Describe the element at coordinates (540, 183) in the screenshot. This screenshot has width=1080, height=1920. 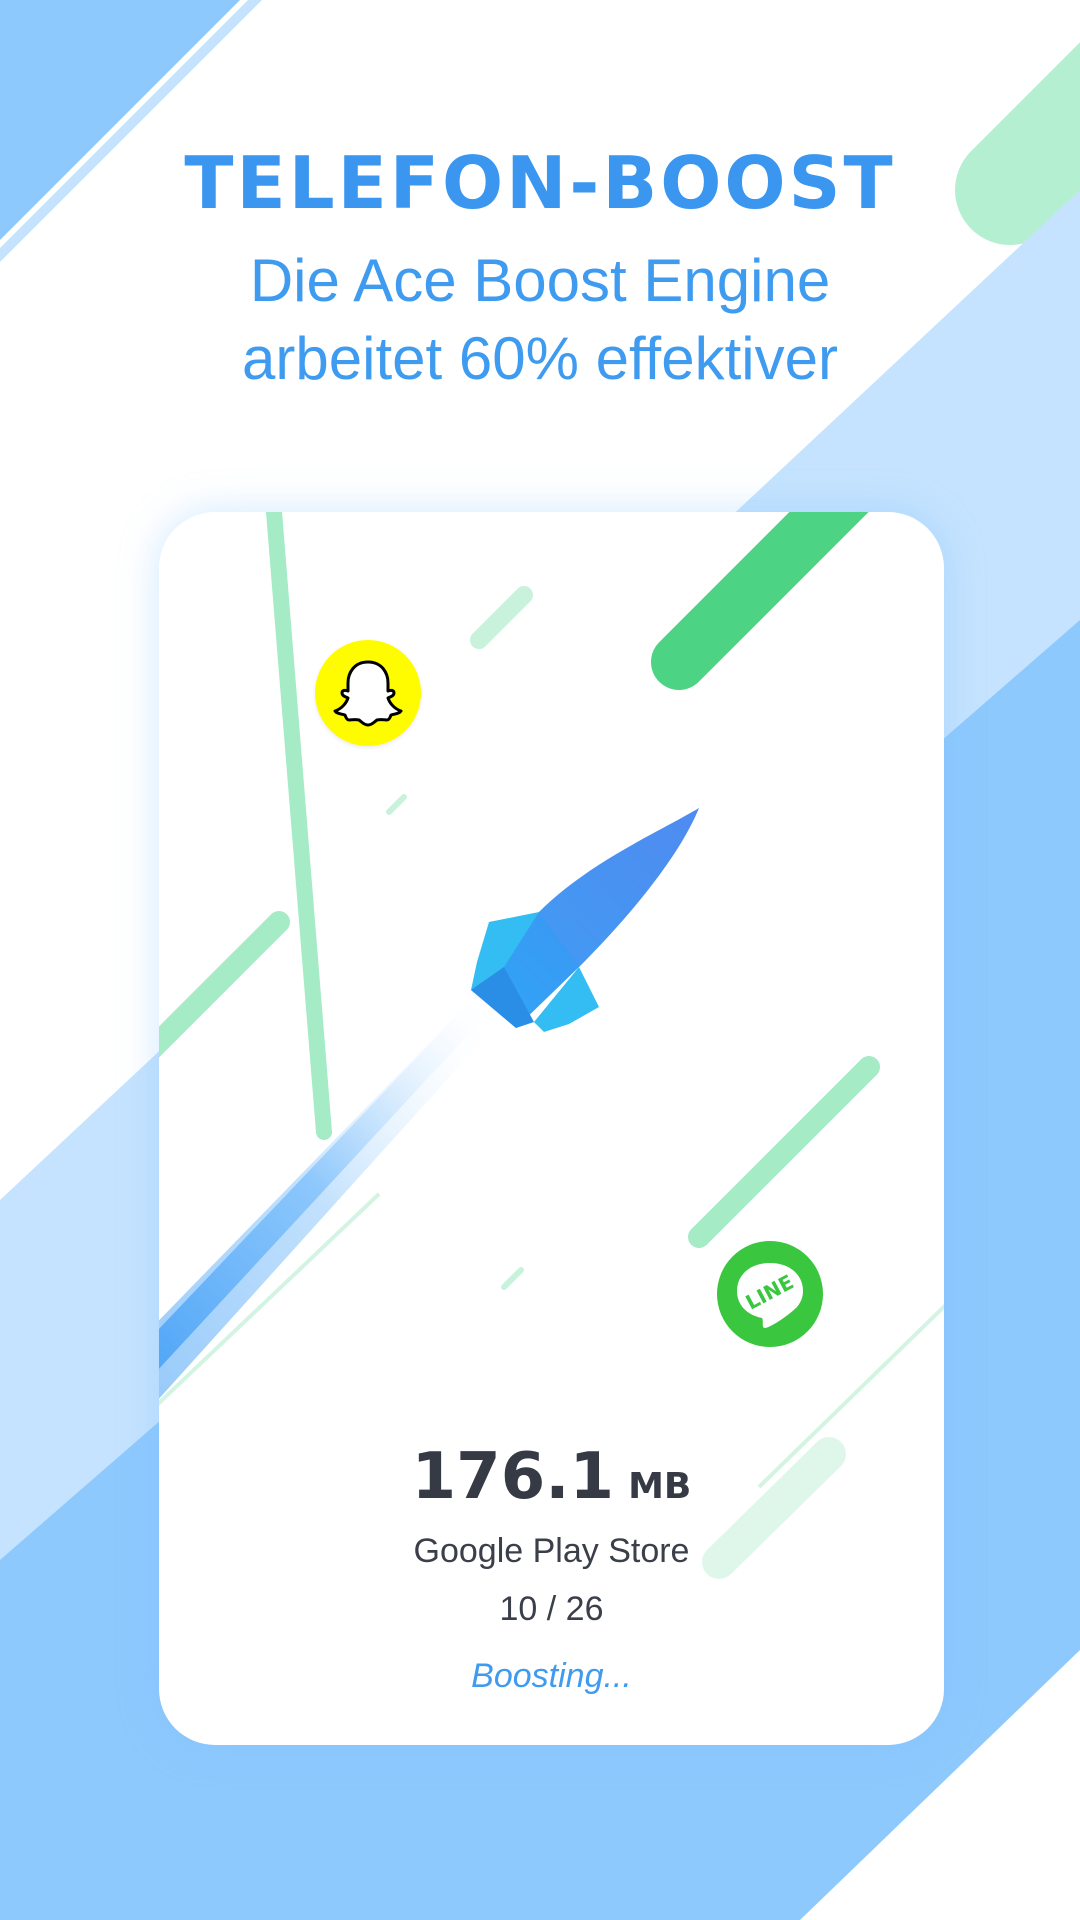
I see `page-title: TELEFON-BOOST` at that location.